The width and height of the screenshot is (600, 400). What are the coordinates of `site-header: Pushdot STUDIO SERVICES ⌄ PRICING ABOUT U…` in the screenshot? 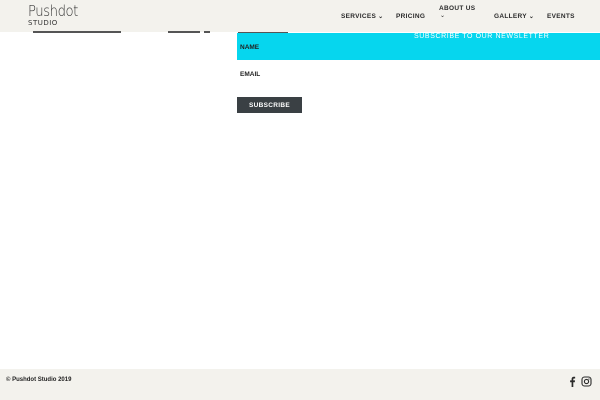 It's located at (300, 16).